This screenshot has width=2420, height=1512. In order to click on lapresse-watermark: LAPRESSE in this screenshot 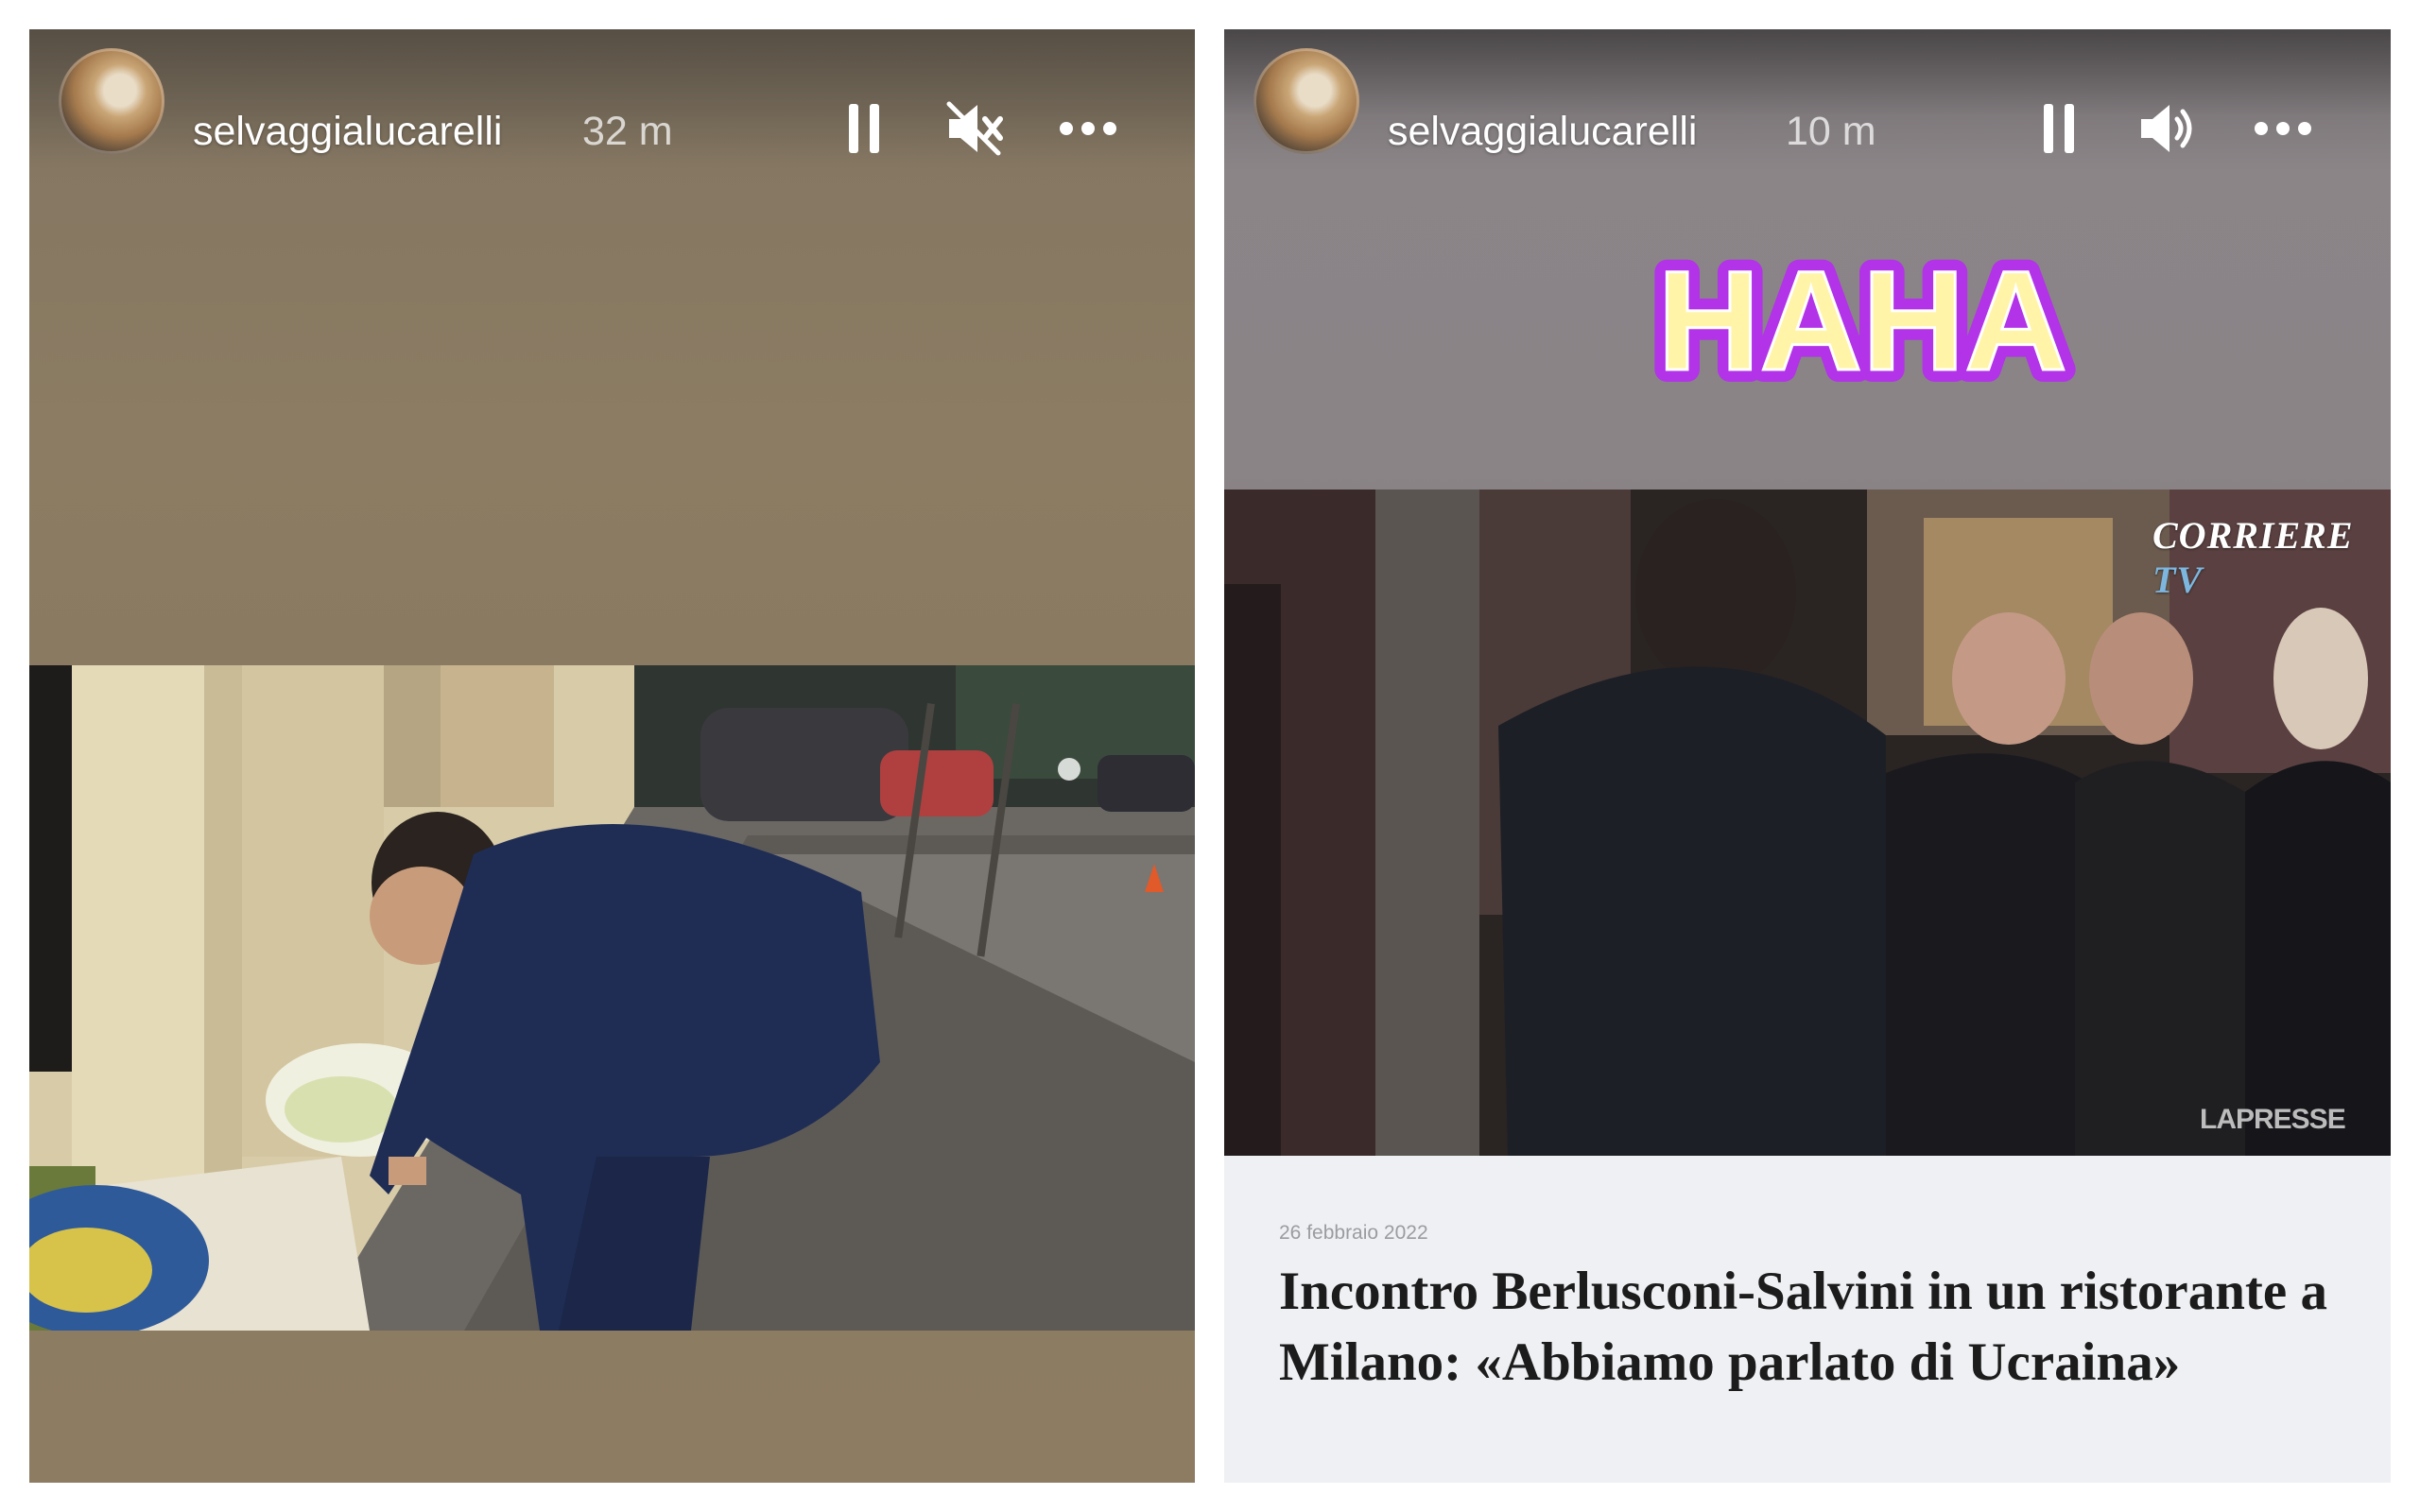, I will do `click(2273, 1119)`.